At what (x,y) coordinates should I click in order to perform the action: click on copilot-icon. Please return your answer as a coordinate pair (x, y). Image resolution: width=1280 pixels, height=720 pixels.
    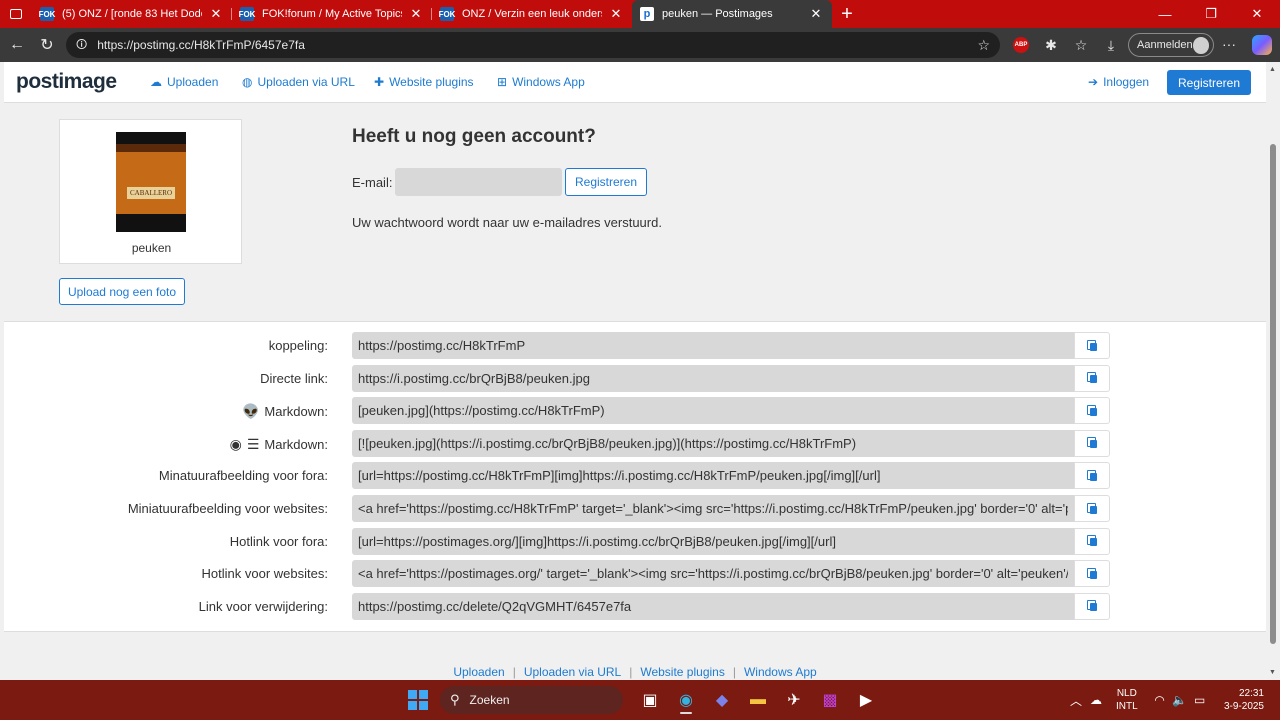
    Looking at the image, I should click on (1262, 45).